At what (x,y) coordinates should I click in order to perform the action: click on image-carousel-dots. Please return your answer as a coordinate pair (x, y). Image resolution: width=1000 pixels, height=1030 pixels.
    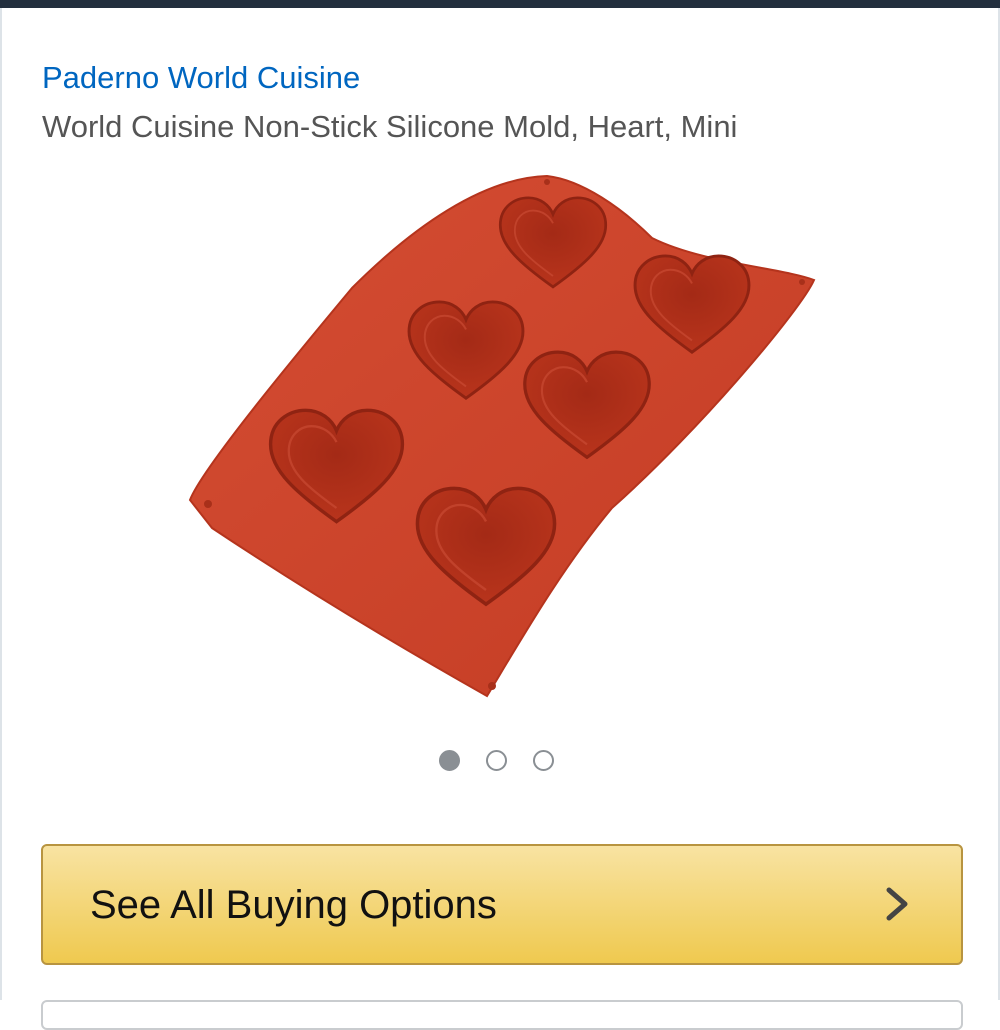
    Looking at the image, I should click on (496, 760).